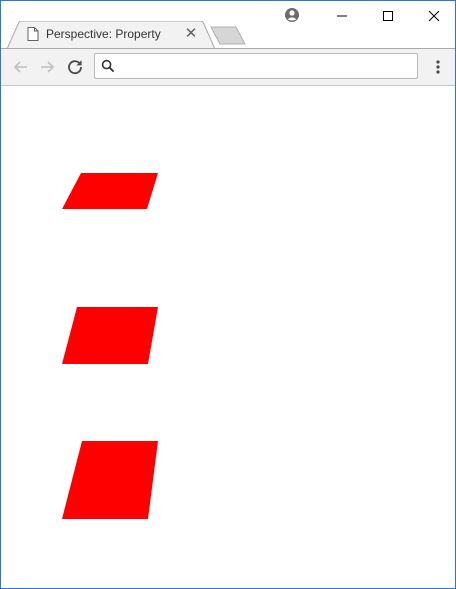  What do you see at coordinates (266, 66) in the screenshot?
I see `address-input` at bounding box center [266, 66].